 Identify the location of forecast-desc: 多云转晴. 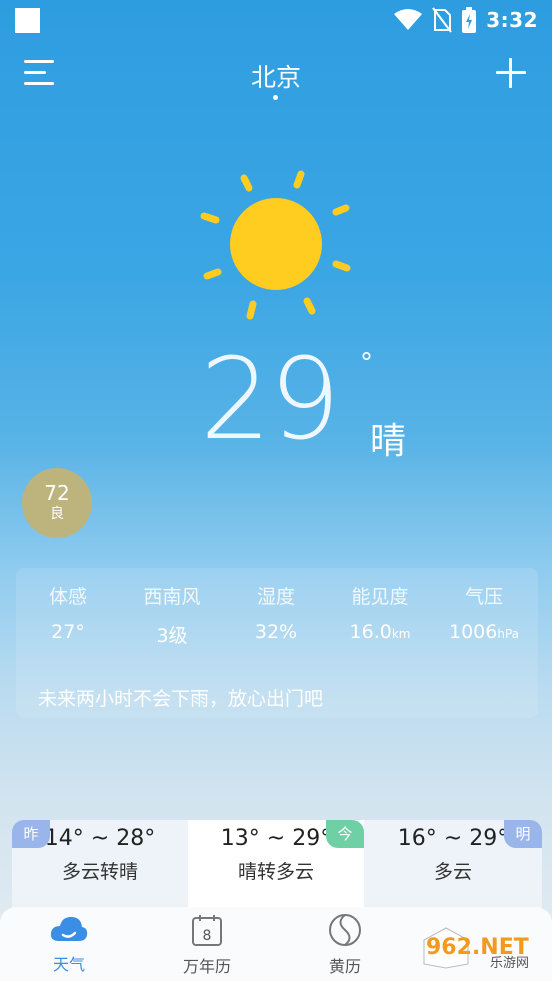
(99, 872).